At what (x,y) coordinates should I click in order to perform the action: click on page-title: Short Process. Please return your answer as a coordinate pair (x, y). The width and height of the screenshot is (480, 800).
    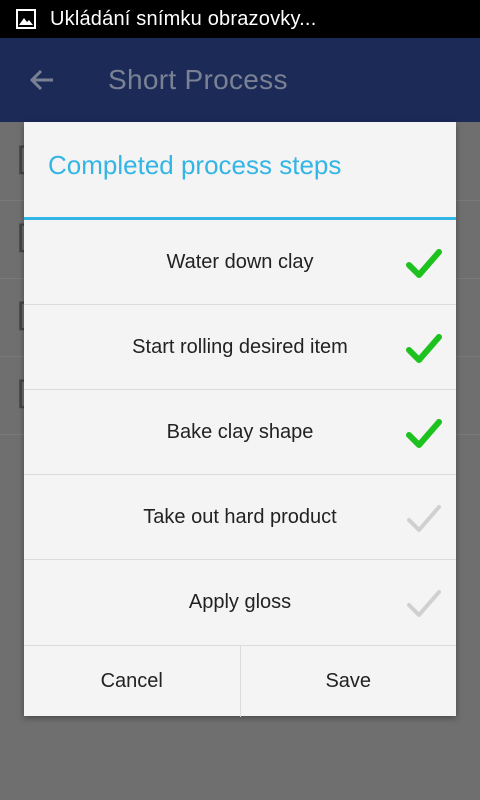
    Looking at the image, I should click on (198, 79).